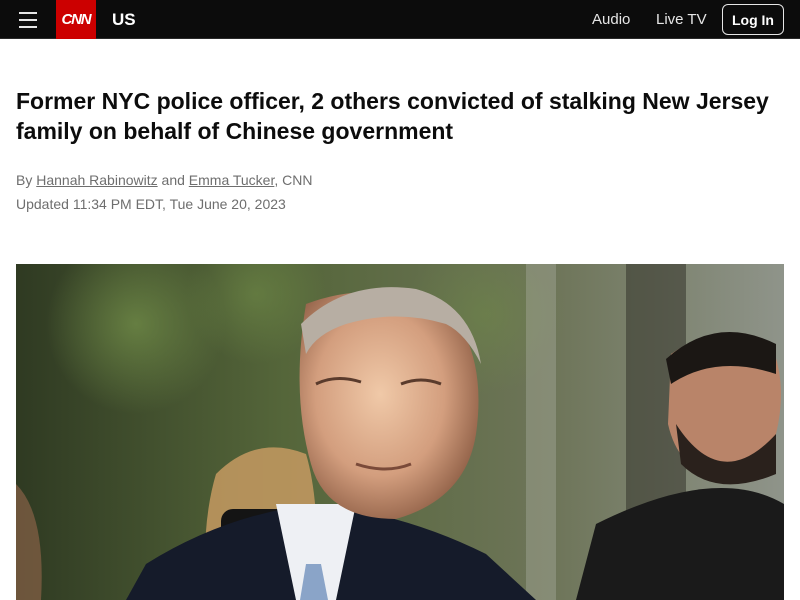  I want to click on nav-live-tv-link: Live TV, so click(681, 19).